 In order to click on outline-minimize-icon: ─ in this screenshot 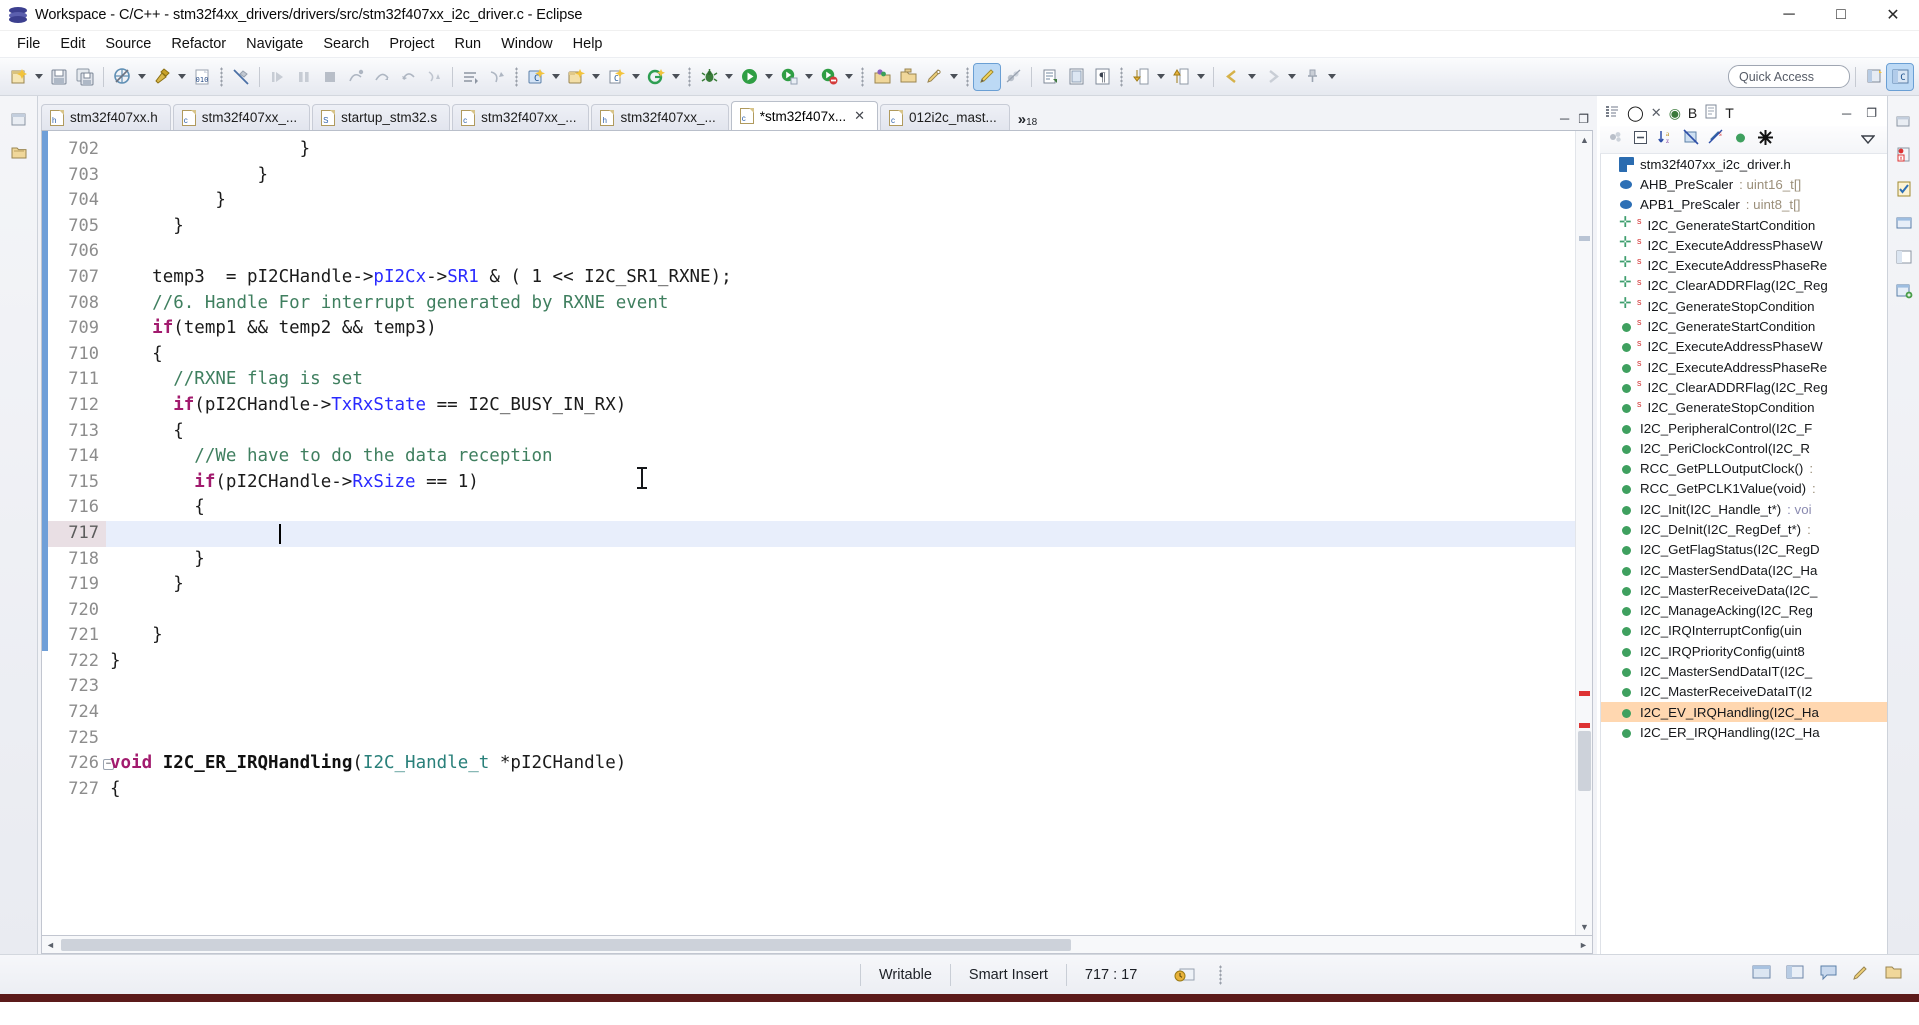, I will do `click(1846, 113)`.